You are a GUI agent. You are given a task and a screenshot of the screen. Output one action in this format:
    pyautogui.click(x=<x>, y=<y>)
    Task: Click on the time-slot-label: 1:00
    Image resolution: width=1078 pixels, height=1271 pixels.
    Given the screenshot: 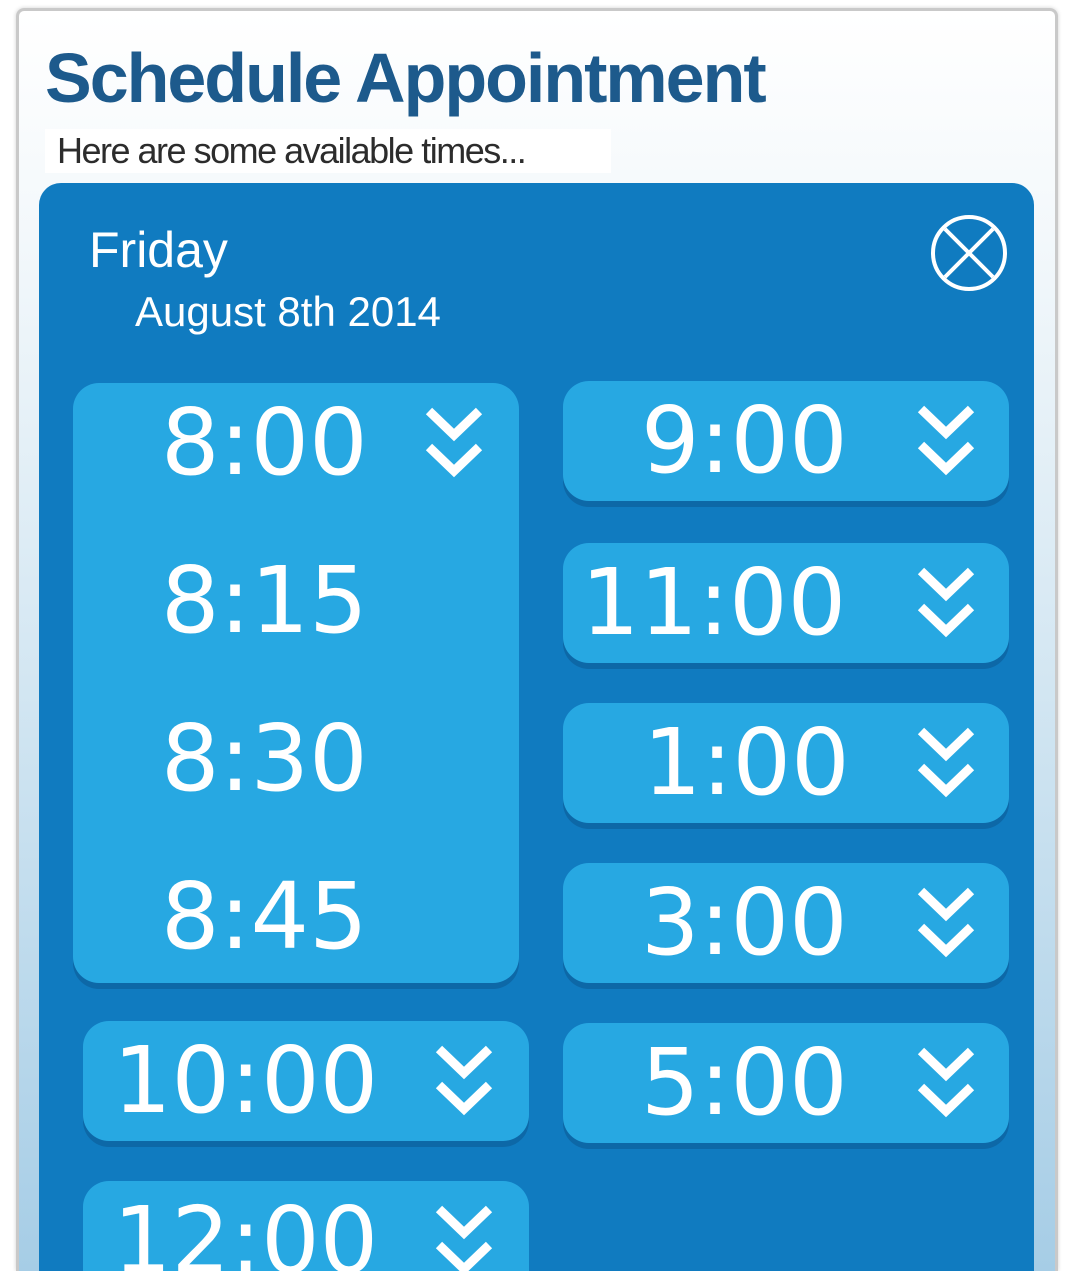 What is the action you would take?
    pyautogui.click(x=746, y=762)
    